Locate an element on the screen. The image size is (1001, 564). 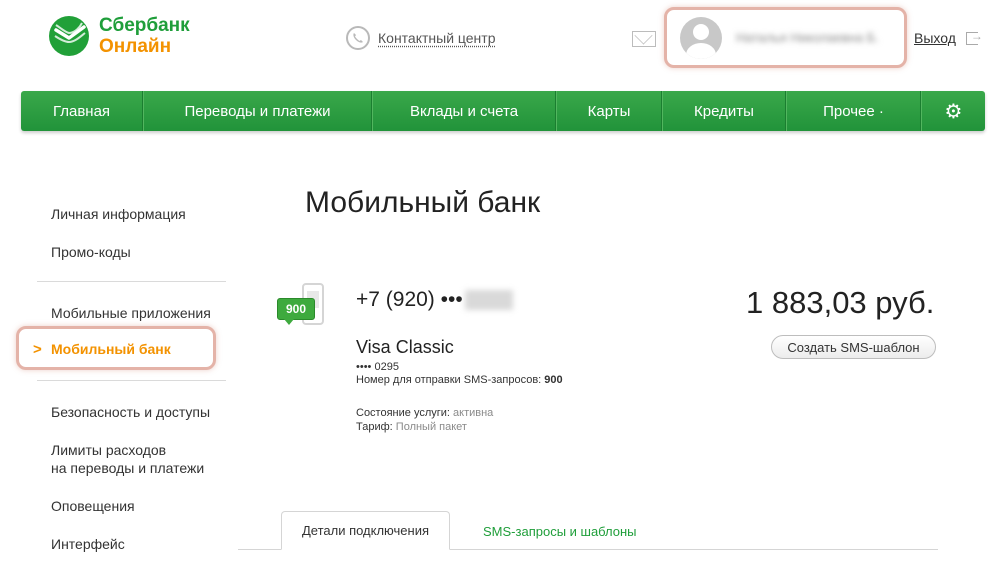
nav-item-deposits: Вклады и счета is located at coordinates (464, 111).